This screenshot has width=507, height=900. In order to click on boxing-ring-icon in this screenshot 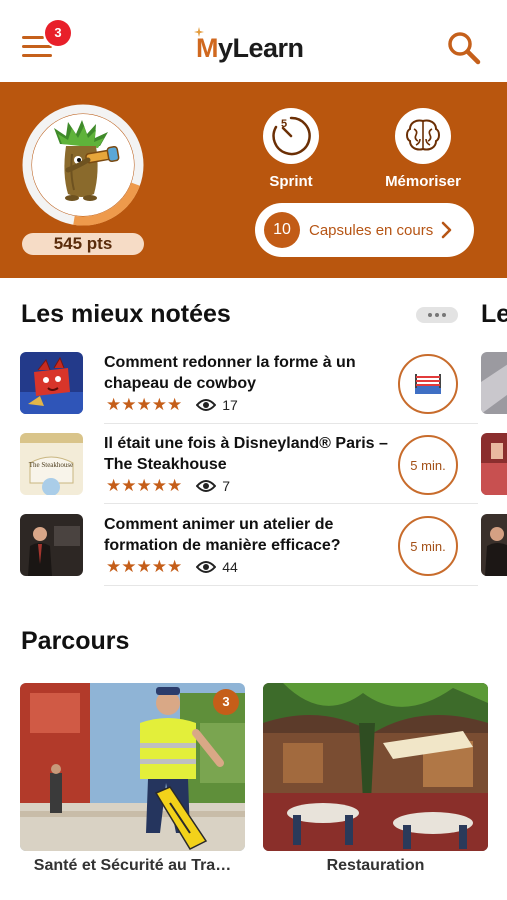, I will do `click(428, 384)`.